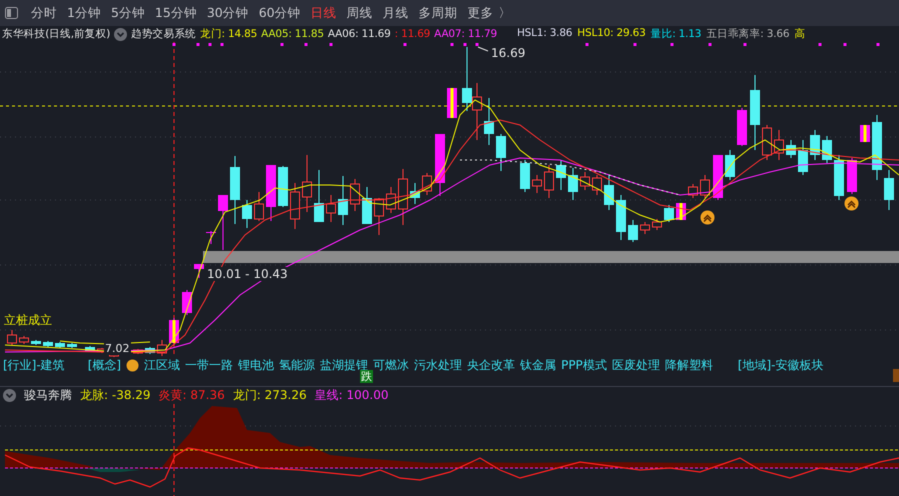 The width and height of the screenshot is (899, 496). Describe the element at coordinates (396, 13) in the screenshot. I see `period-tab: 月线` at that location.